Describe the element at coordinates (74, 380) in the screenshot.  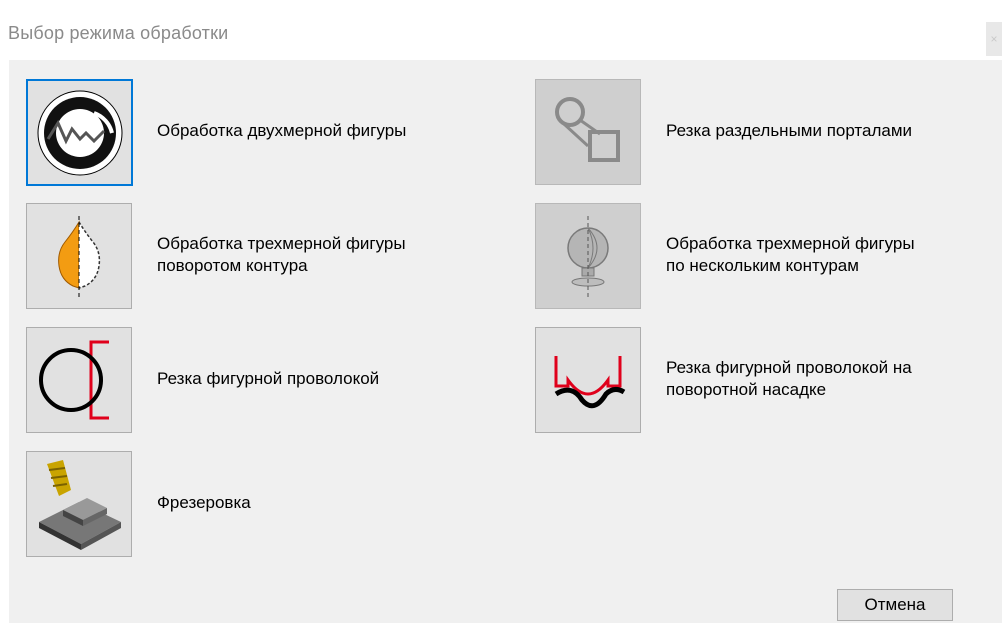
I see `shaped-wire-icon` at that location.